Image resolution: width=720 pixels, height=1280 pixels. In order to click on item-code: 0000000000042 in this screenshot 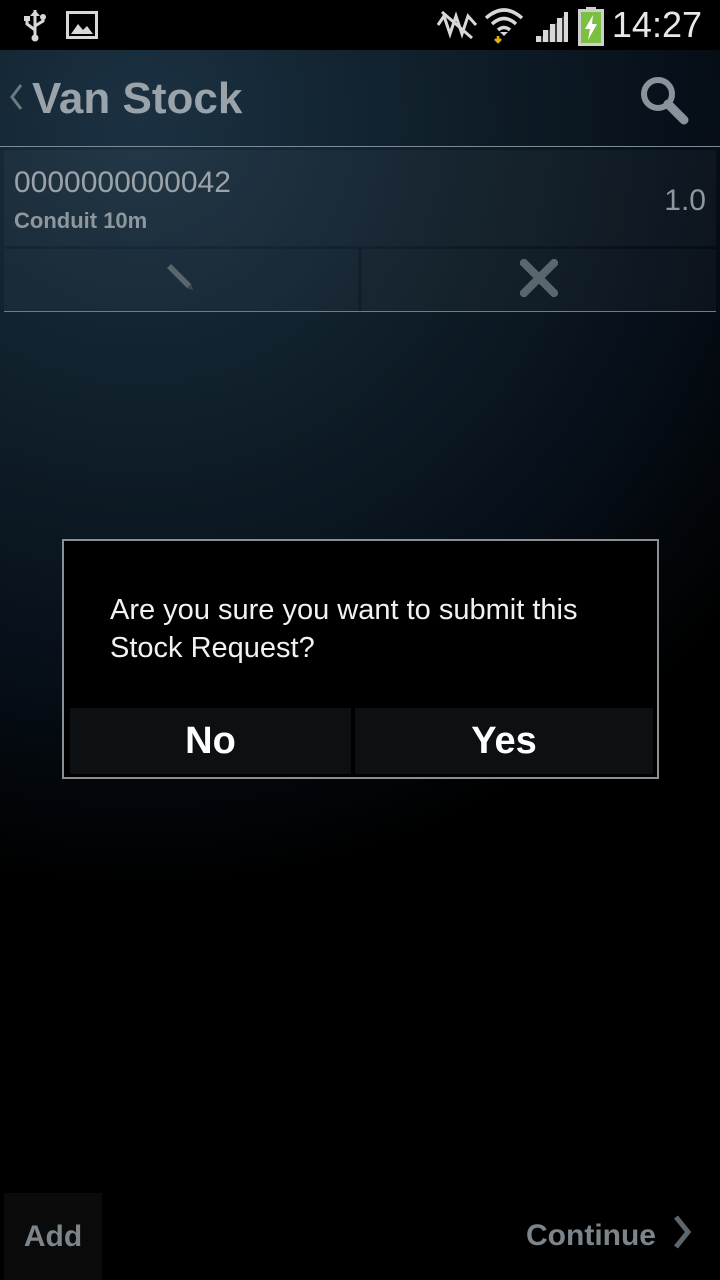, I will do `click(122, 182)`.